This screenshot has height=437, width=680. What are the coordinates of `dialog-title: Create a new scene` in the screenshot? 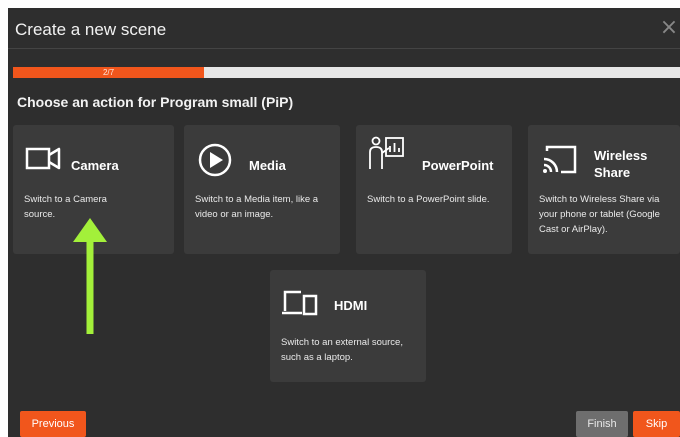 It's located at (91, 29).